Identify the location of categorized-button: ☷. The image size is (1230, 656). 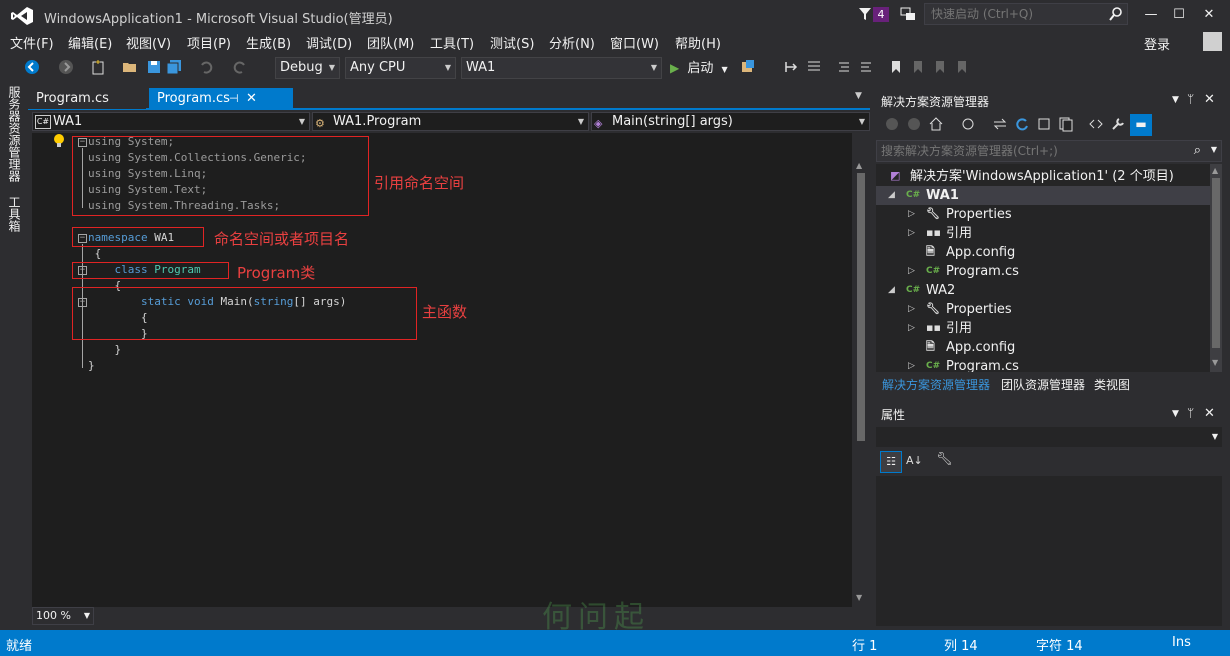
(891, 462).